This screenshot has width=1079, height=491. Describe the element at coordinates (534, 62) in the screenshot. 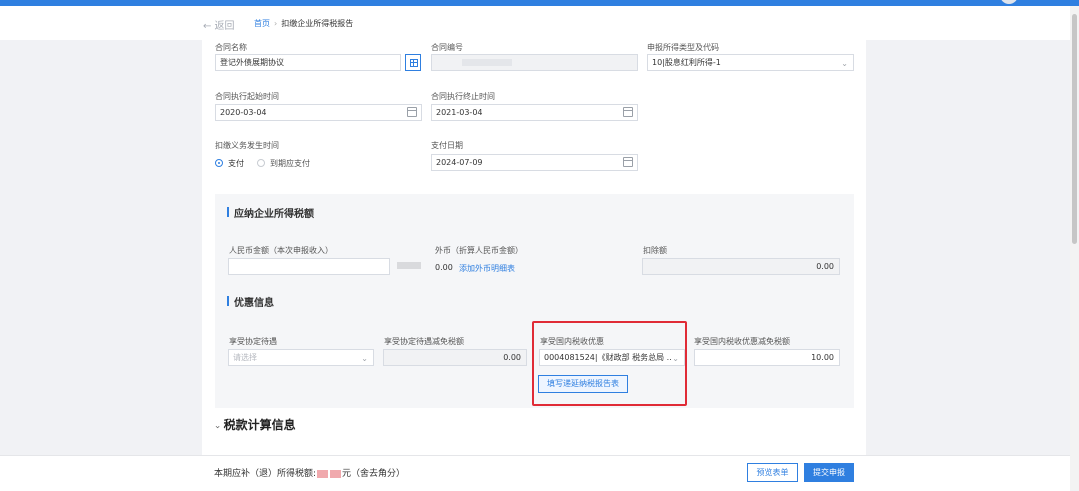

I see `contract-no-input` at that location.